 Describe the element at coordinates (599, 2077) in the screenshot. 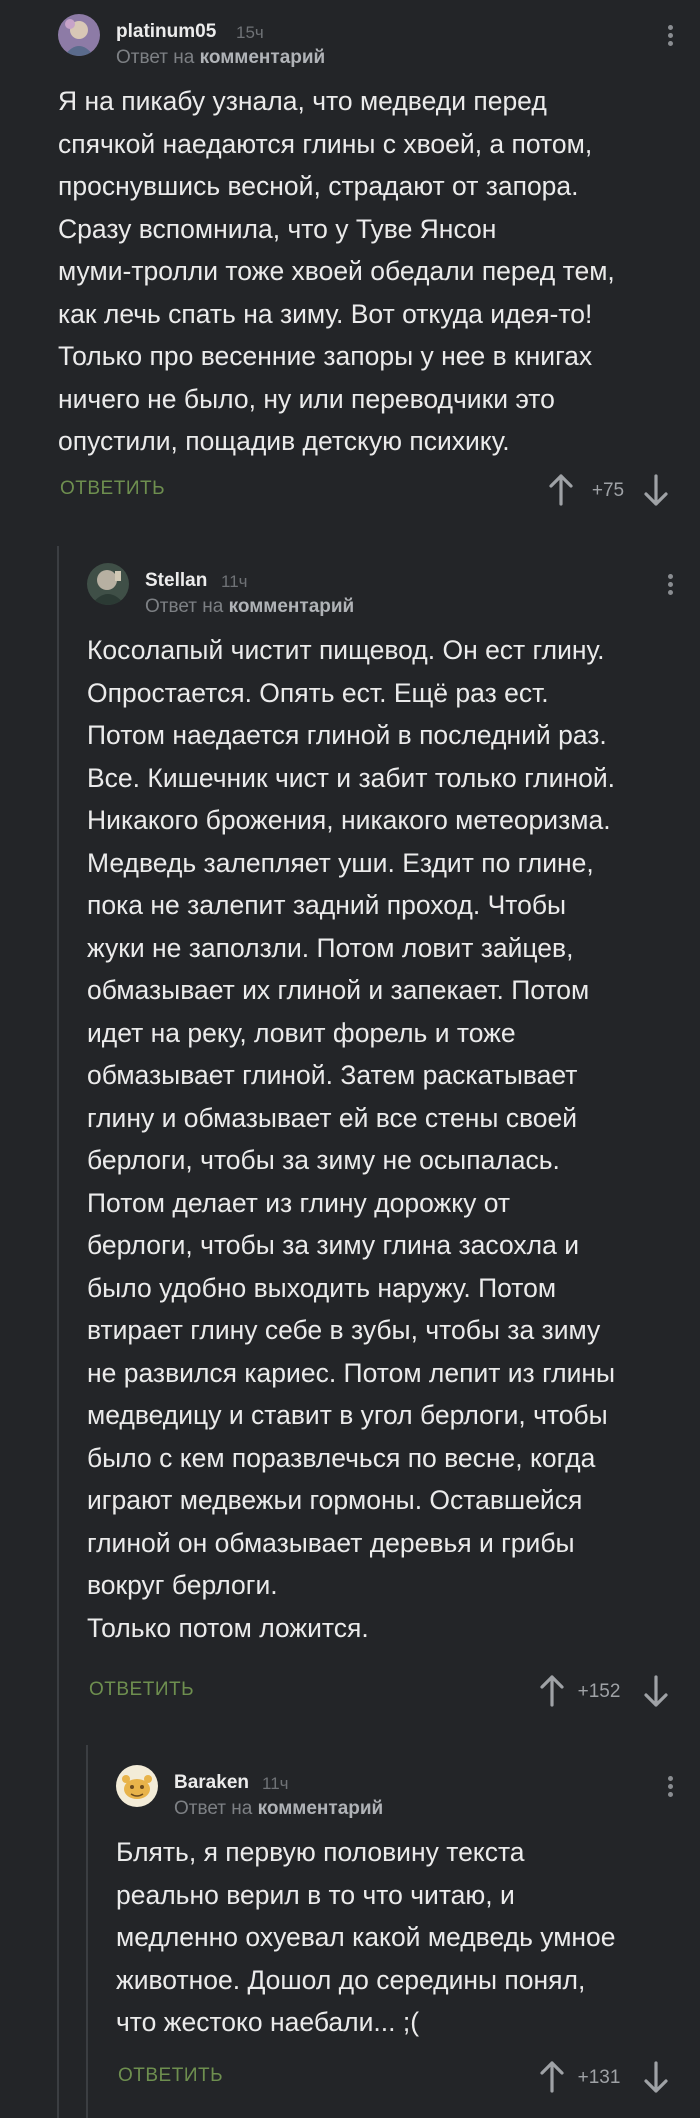

I see `score: +131` at that location.